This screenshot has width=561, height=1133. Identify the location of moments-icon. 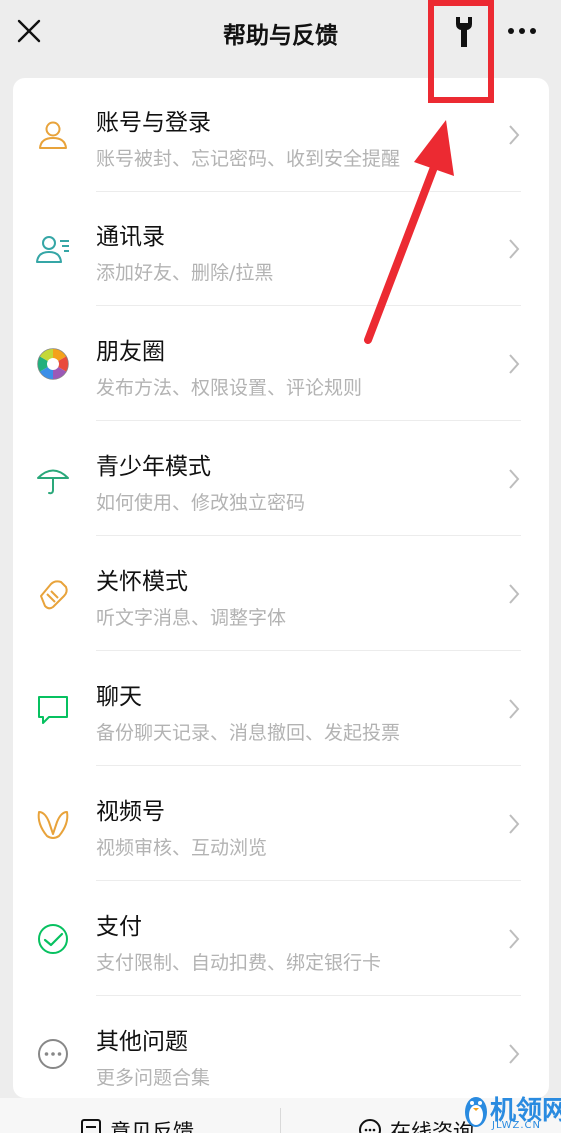
(53, 364).